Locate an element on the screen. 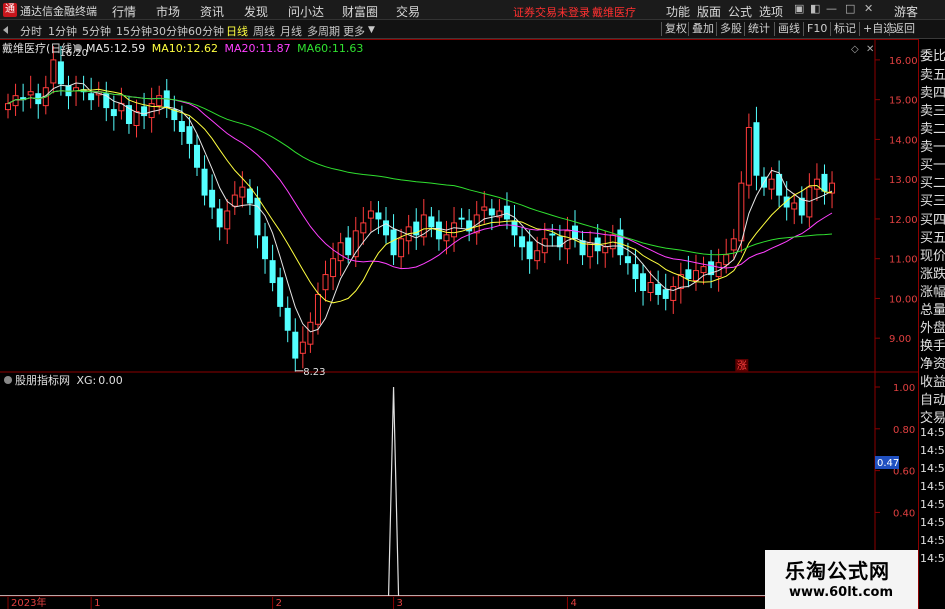  back-button: 返回 is located at coordinates (903, 29).